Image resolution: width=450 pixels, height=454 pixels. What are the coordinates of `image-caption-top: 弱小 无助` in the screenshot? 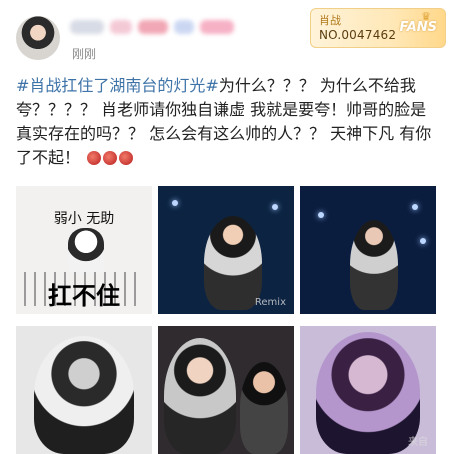 It's located at (84, 219).